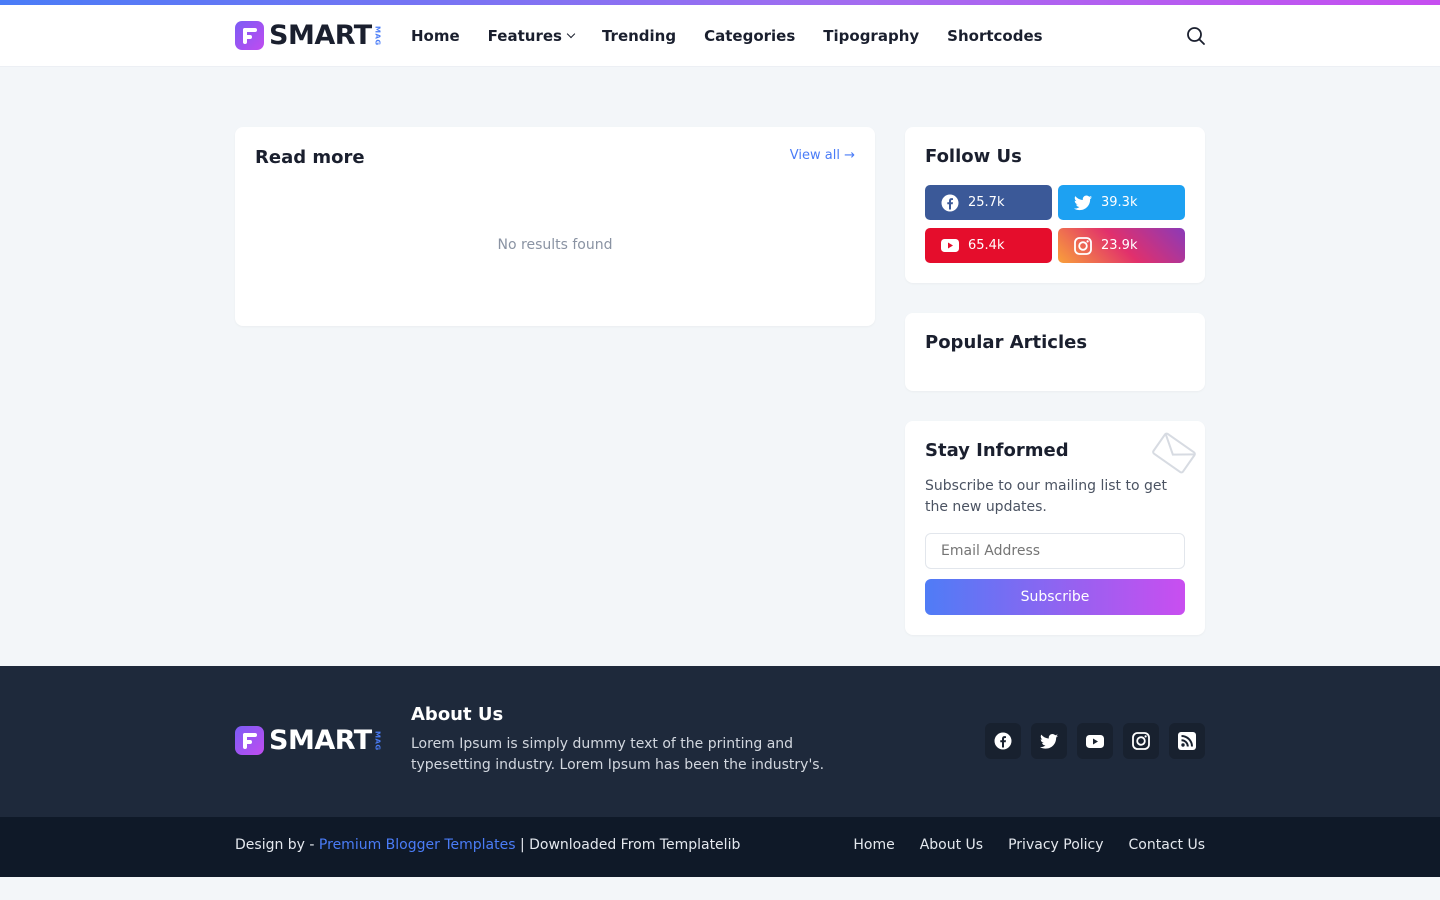 The height and width of the screenshot is (900, 1440). Describe the element at coordinates (749, 36) in the screenshot. I see `nav-categories: Categories` at that location.